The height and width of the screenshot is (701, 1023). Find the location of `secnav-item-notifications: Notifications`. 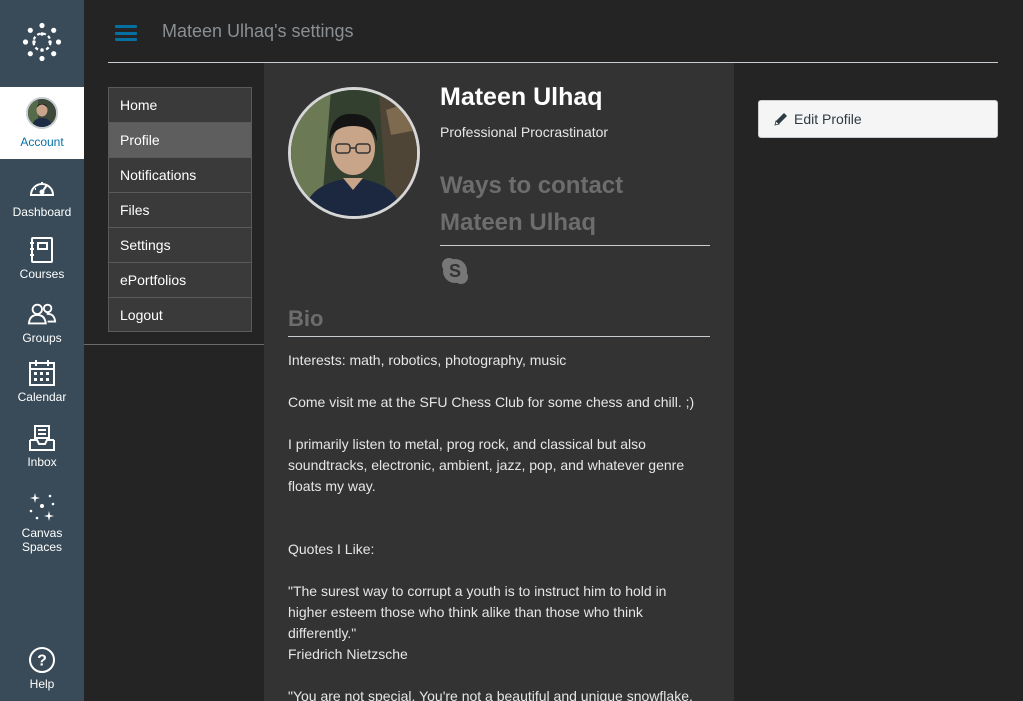

secnav-item-notifications: Notifications is located at coordinates (180, 174).